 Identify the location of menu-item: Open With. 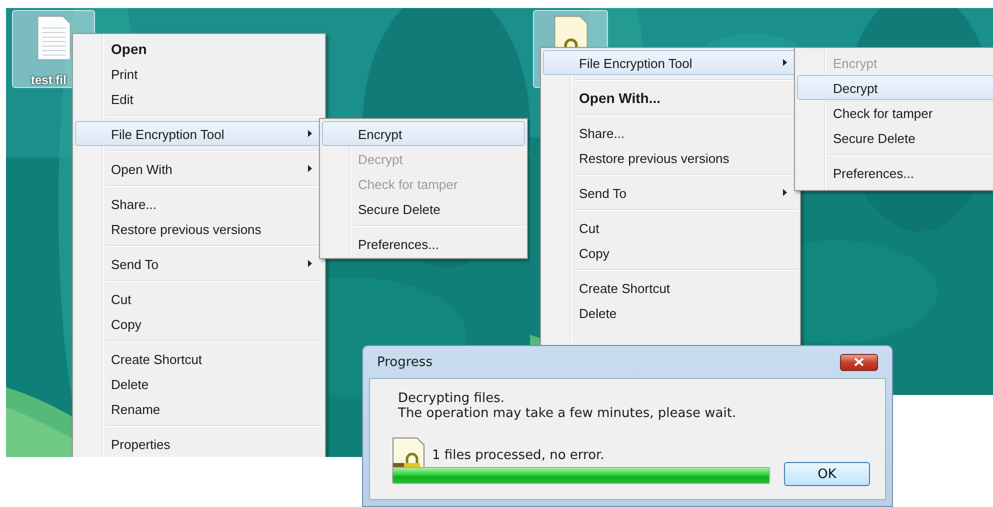
(199, 168).